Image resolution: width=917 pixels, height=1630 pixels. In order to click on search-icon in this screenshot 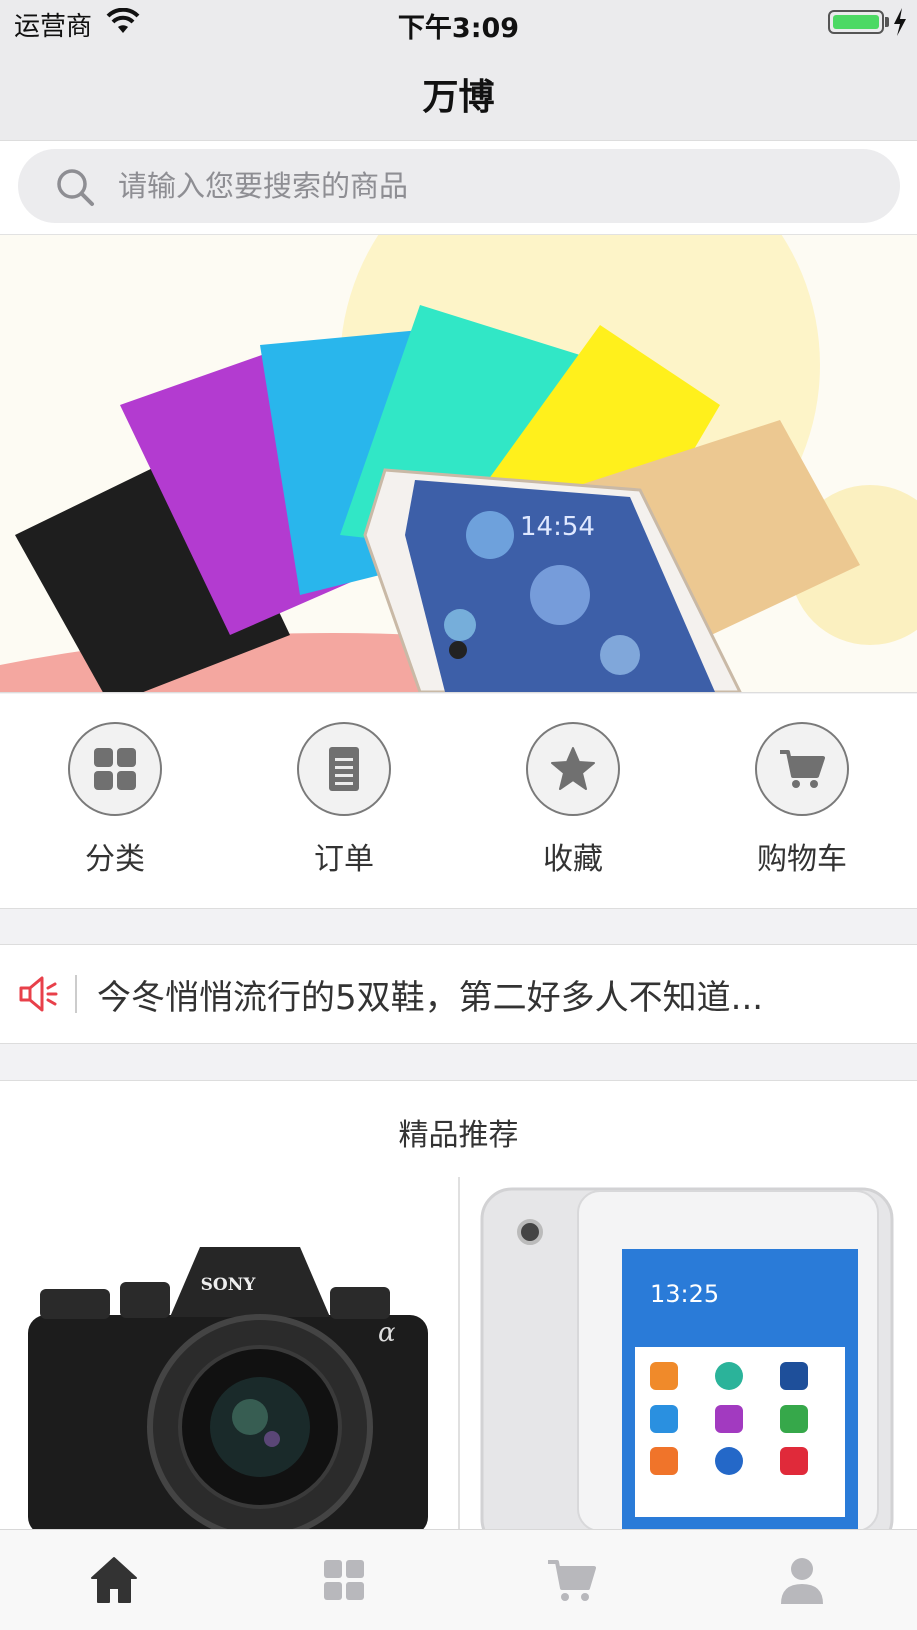, I will do `click(75, 187)`.